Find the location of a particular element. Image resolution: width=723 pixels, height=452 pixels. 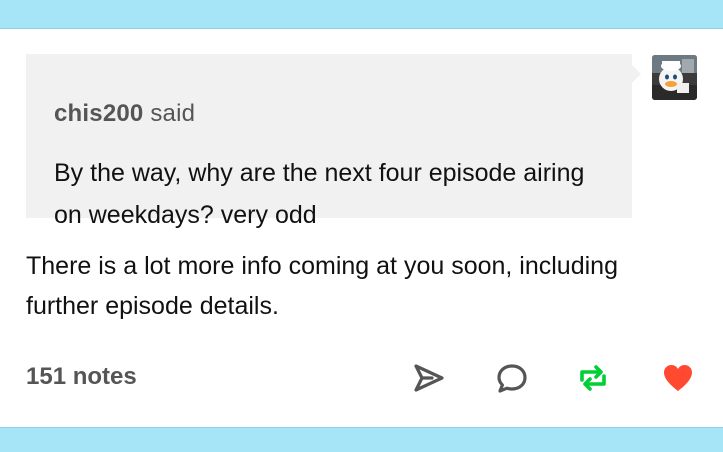

heart-icon is located at coordinates (678, 378).